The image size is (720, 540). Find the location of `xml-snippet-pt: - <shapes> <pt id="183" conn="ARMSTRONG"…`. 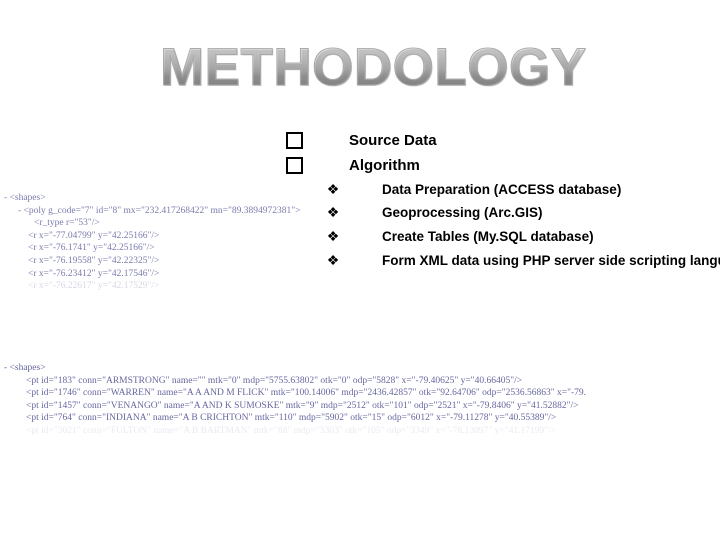

xml-snippet-pt: - <shapes> <pt id="183" conn="ARMSTRONG"… is located at coordinates (362, 400).